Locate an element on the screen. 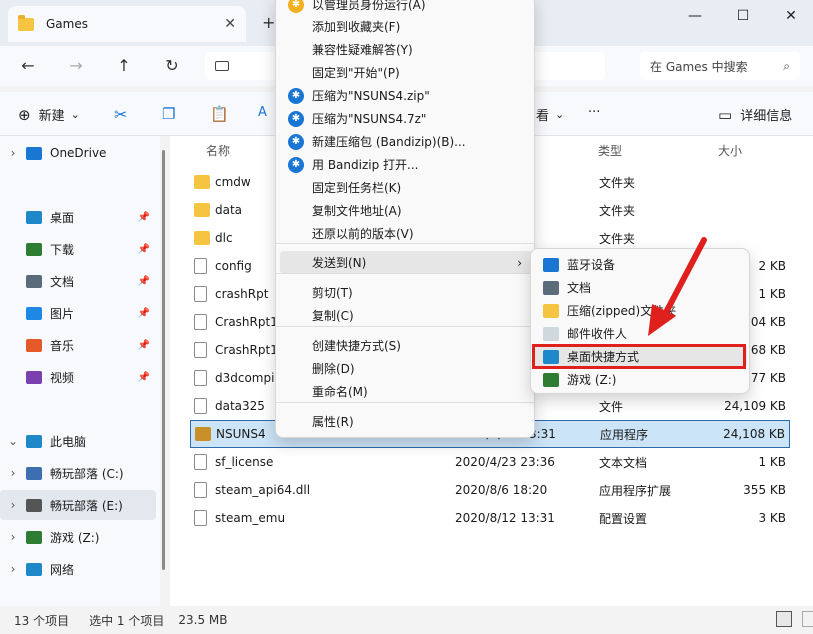 This screenshot has width=813, height=634. this-pc-icon is located at coordinates (34, 441).